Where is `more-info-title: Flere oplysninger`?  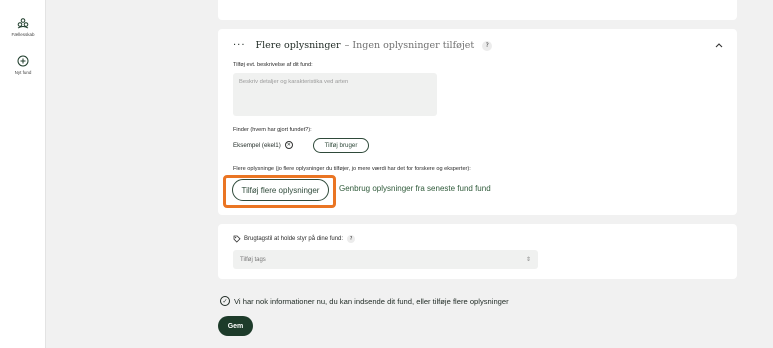
more-info-title: Flere oplysninger is located at coordinates (298, 45).